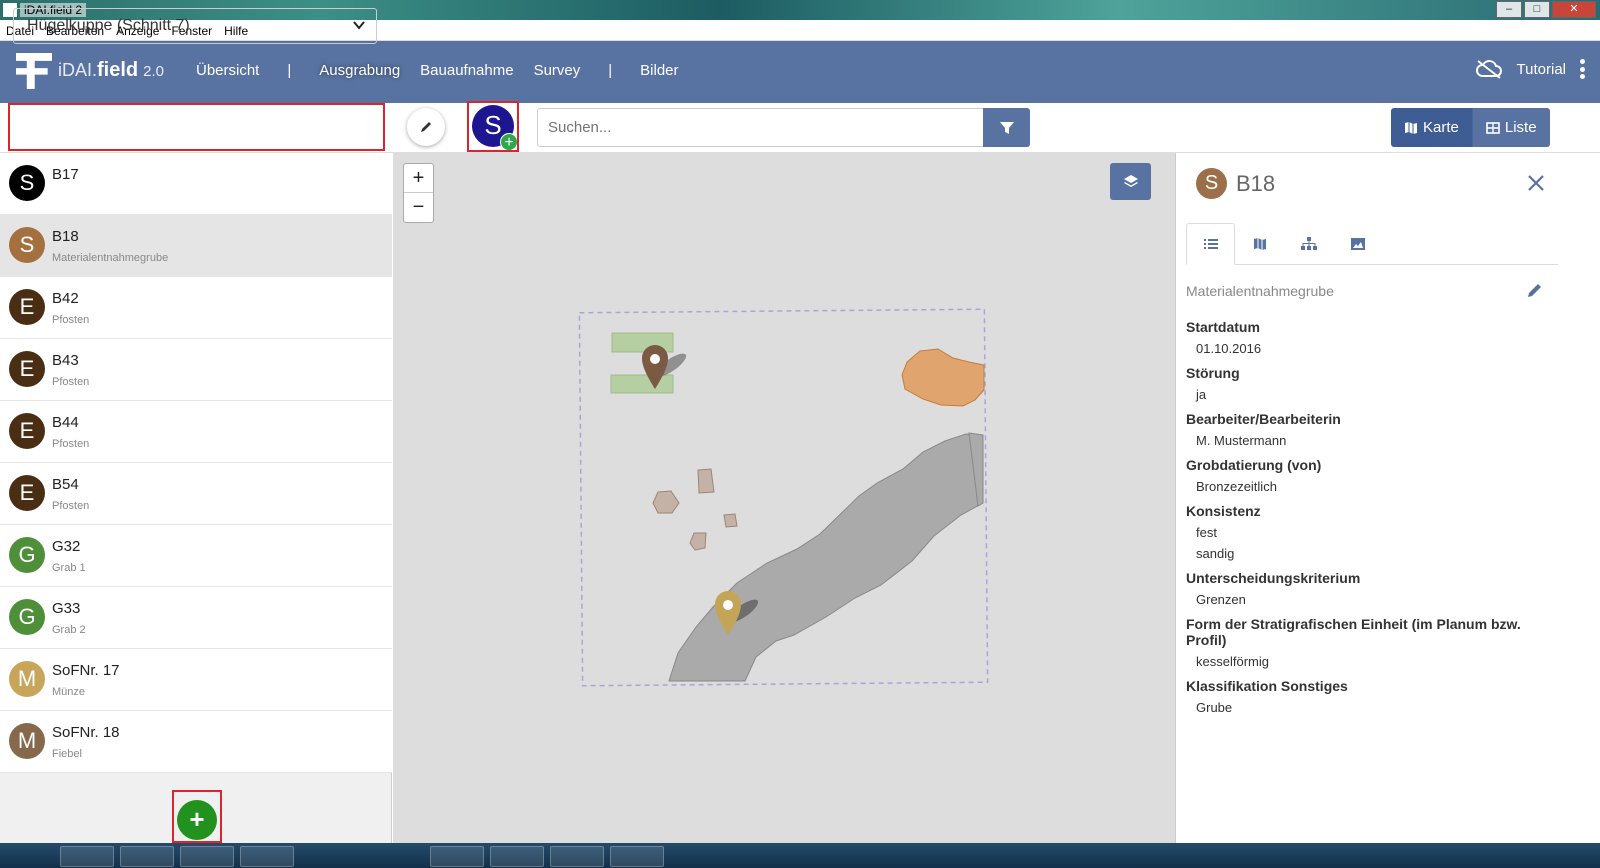 This screenshot has height=868, width=1600. What do you see at coordinates (1371, 337) in the screenshot?
I see `field-group: Startdatum 01.10.2016` at bounding box center [1371, 337].